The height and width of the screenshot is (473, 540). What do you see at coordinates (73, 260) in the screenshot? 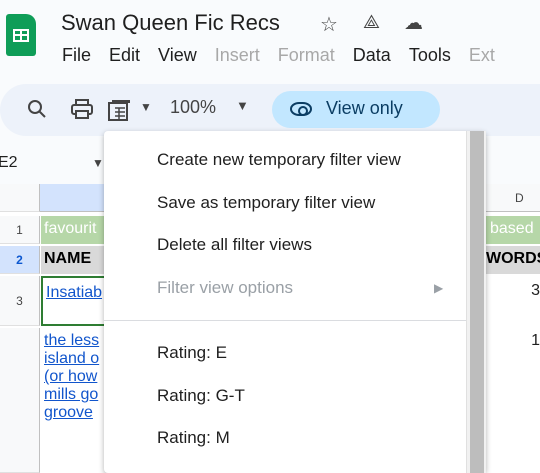
I see `cell-a2: NAME` at bounding box center [73, 260].